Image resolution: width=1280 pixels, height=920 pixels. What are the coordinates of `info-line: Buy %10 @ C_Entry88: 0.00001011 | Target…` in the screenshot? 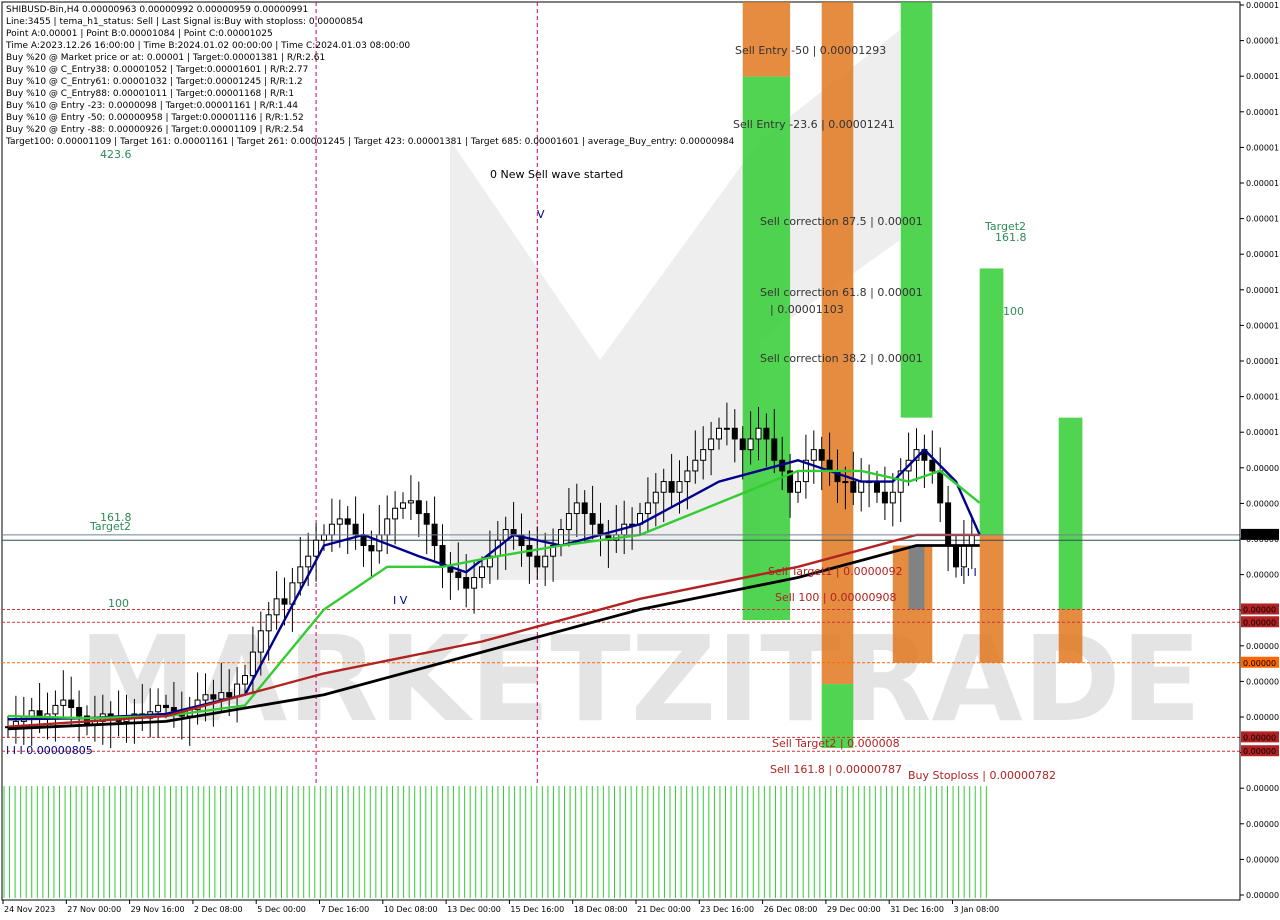 It's located at (150, 94).